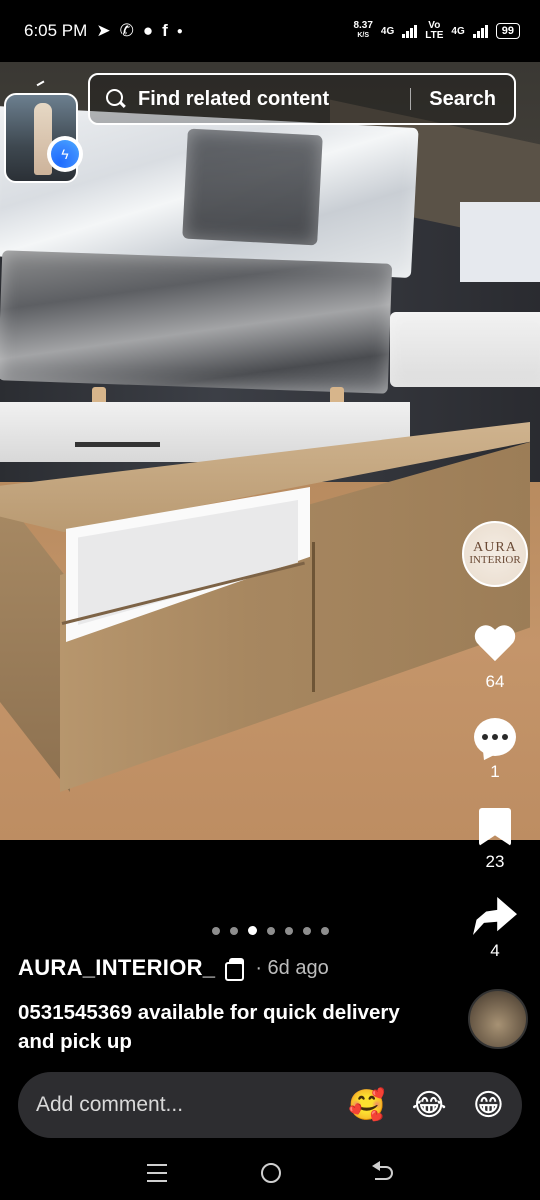 This screenshot has width=540, height=1200. Describe the element at coordinates (196, 322) in the screenshot. I see `wrapped-furniture-middle` at that location.